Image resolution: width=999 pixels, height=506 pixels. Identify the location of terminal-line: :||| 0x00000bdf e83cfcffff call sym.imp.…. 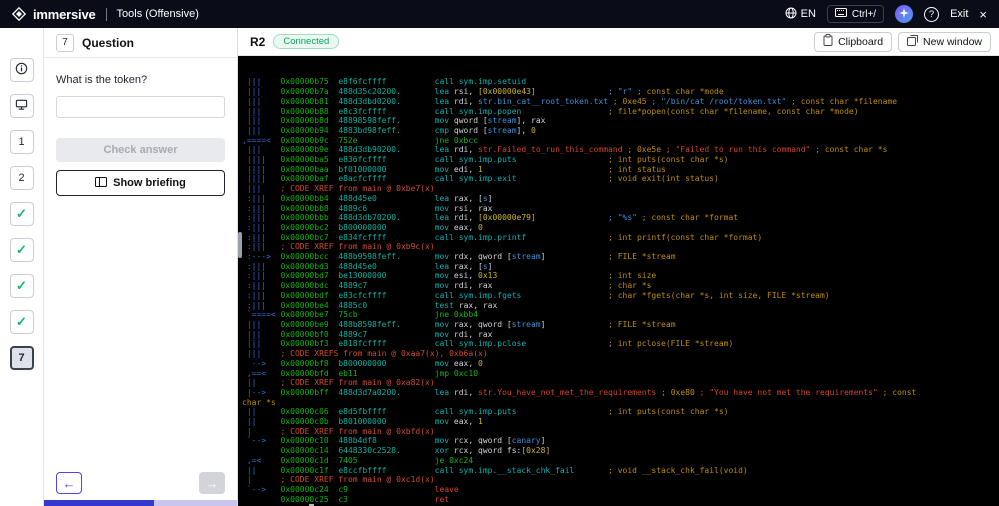
(536, 295).